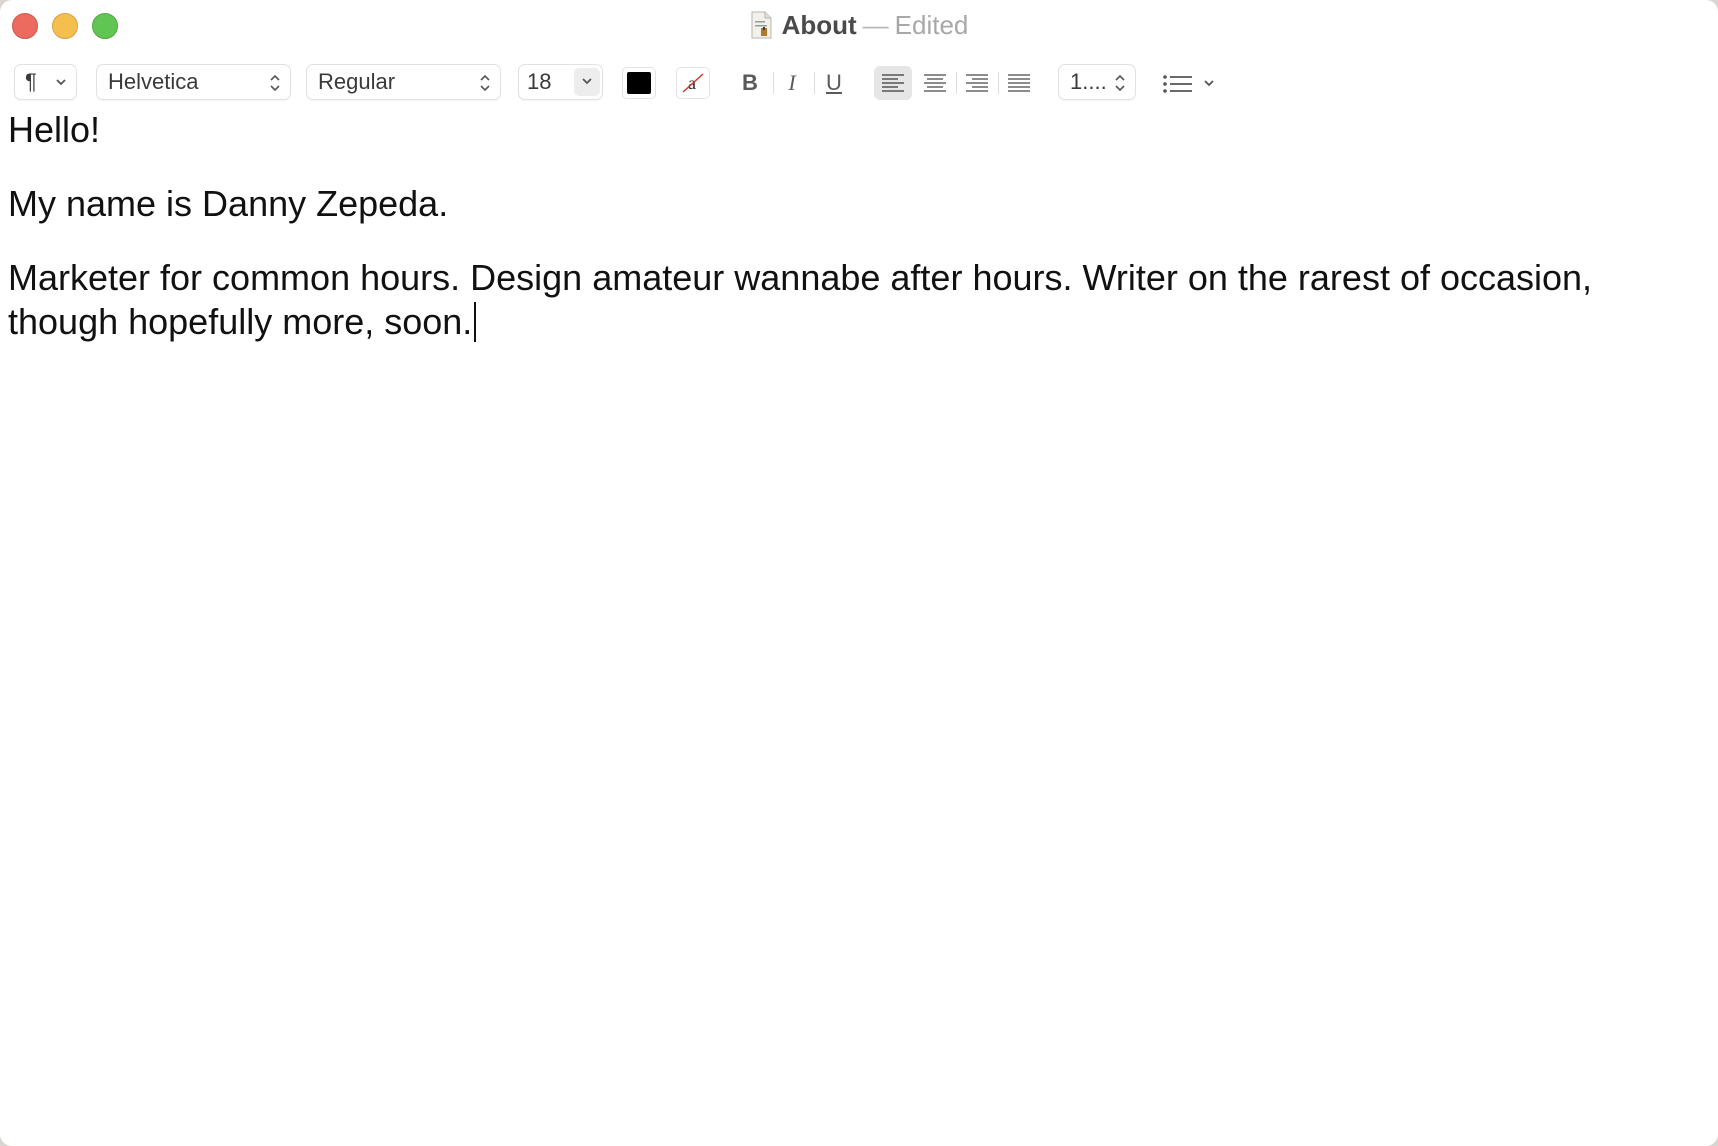 Image resolution: width=1718 pixels, height=1146 pixels. I want to click on background-color-well: a, so click(693, 83).